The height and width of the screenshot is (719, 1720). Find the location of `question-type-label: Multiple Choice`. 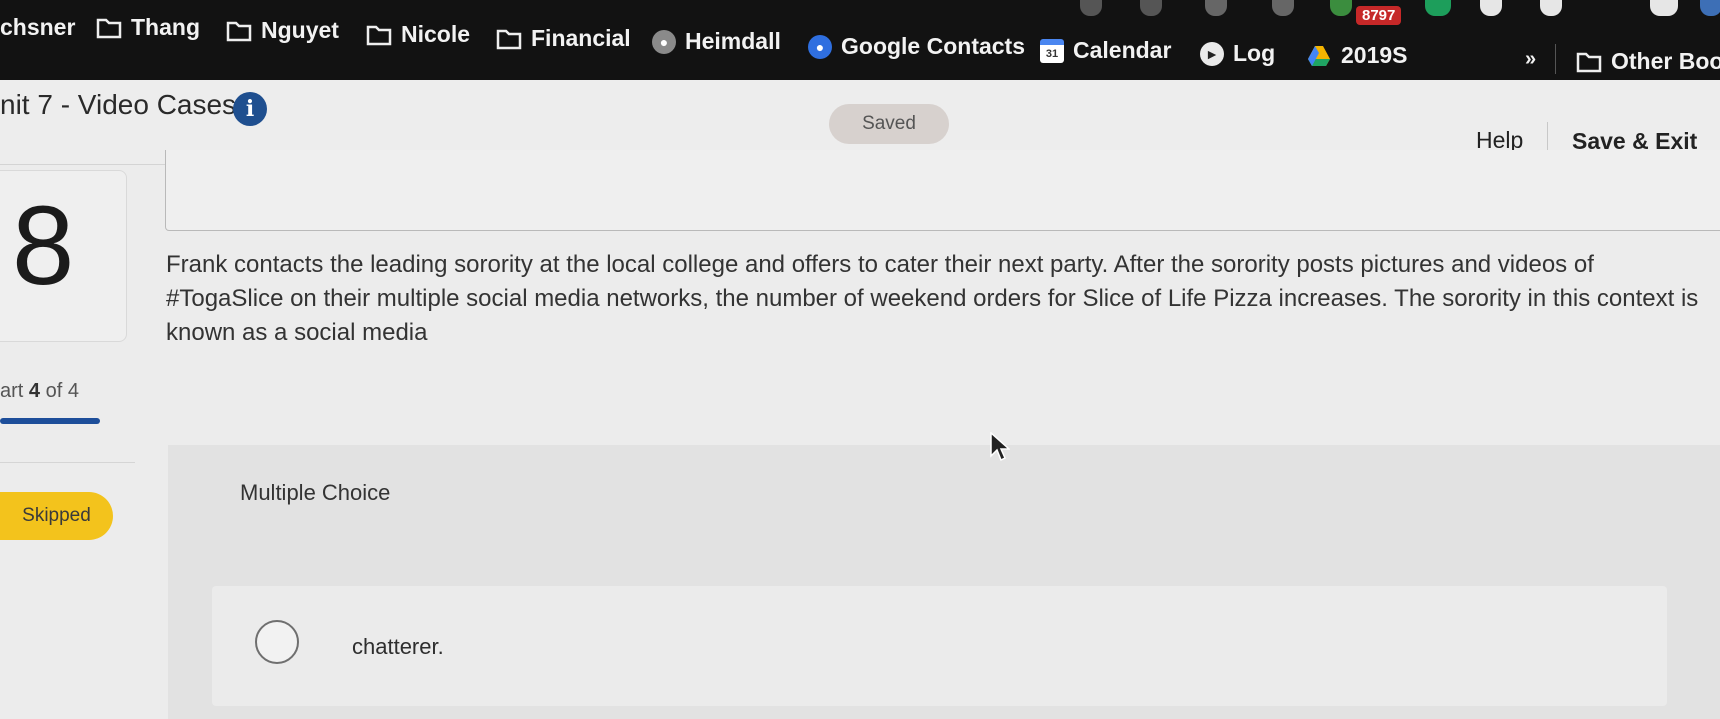

question-type-label: Multiple Choice is located at coordinates (315, 492).